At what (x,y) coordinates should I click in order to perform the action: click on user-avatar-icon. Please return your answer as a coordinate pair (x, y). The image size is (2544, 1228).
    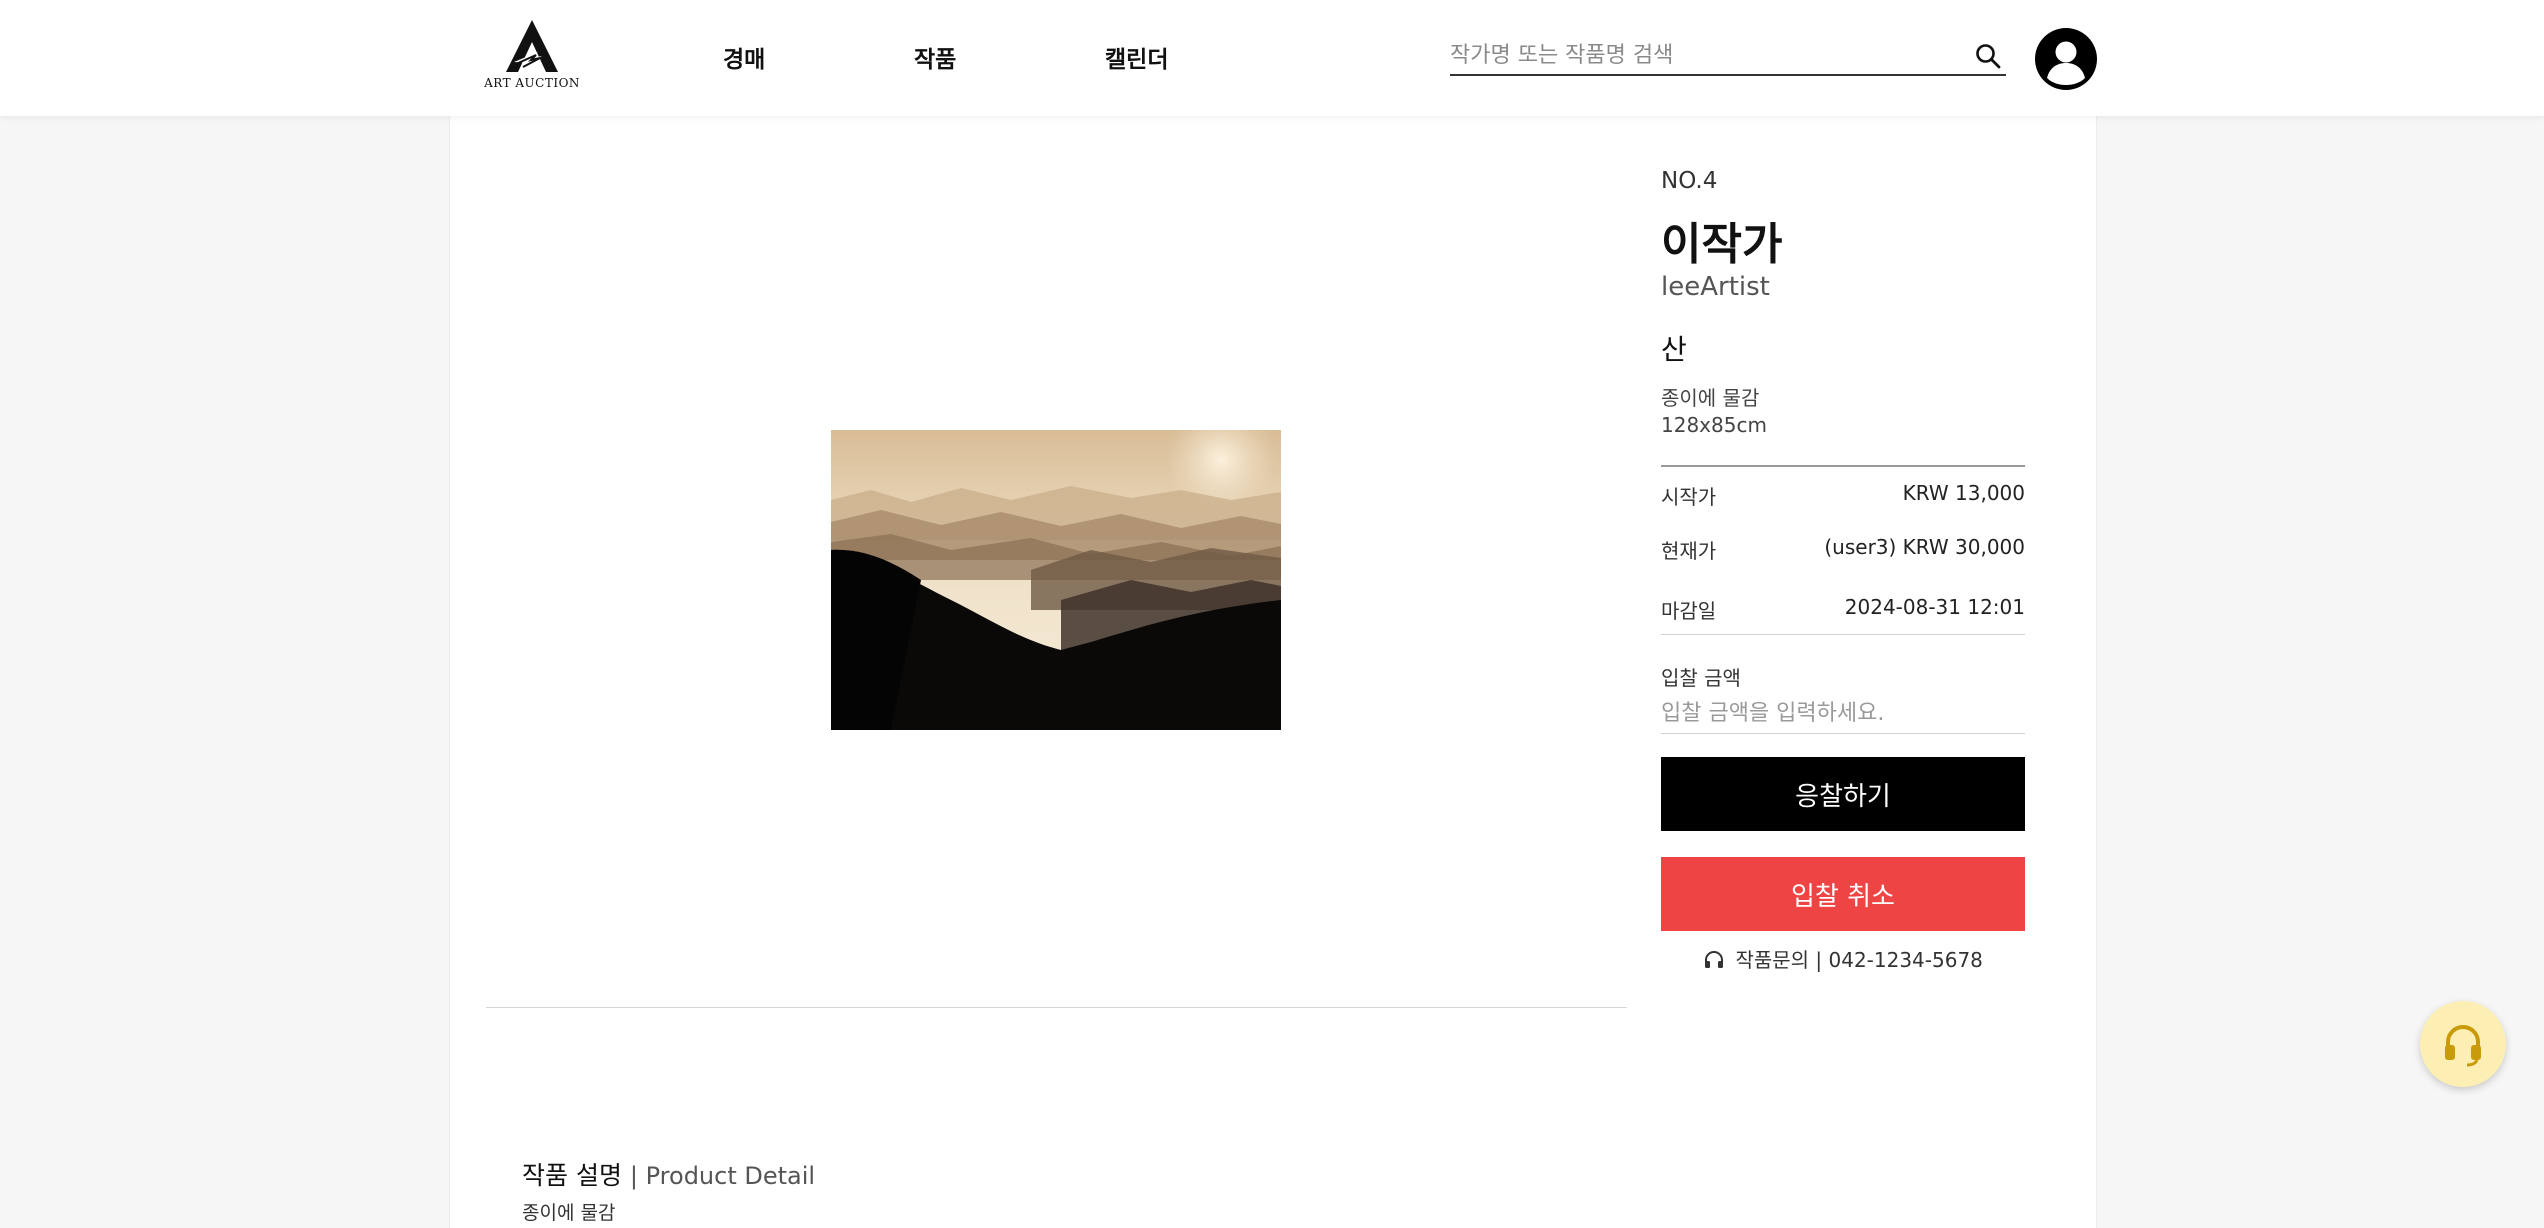
    Looking at the image, I should click on (2066, 59).